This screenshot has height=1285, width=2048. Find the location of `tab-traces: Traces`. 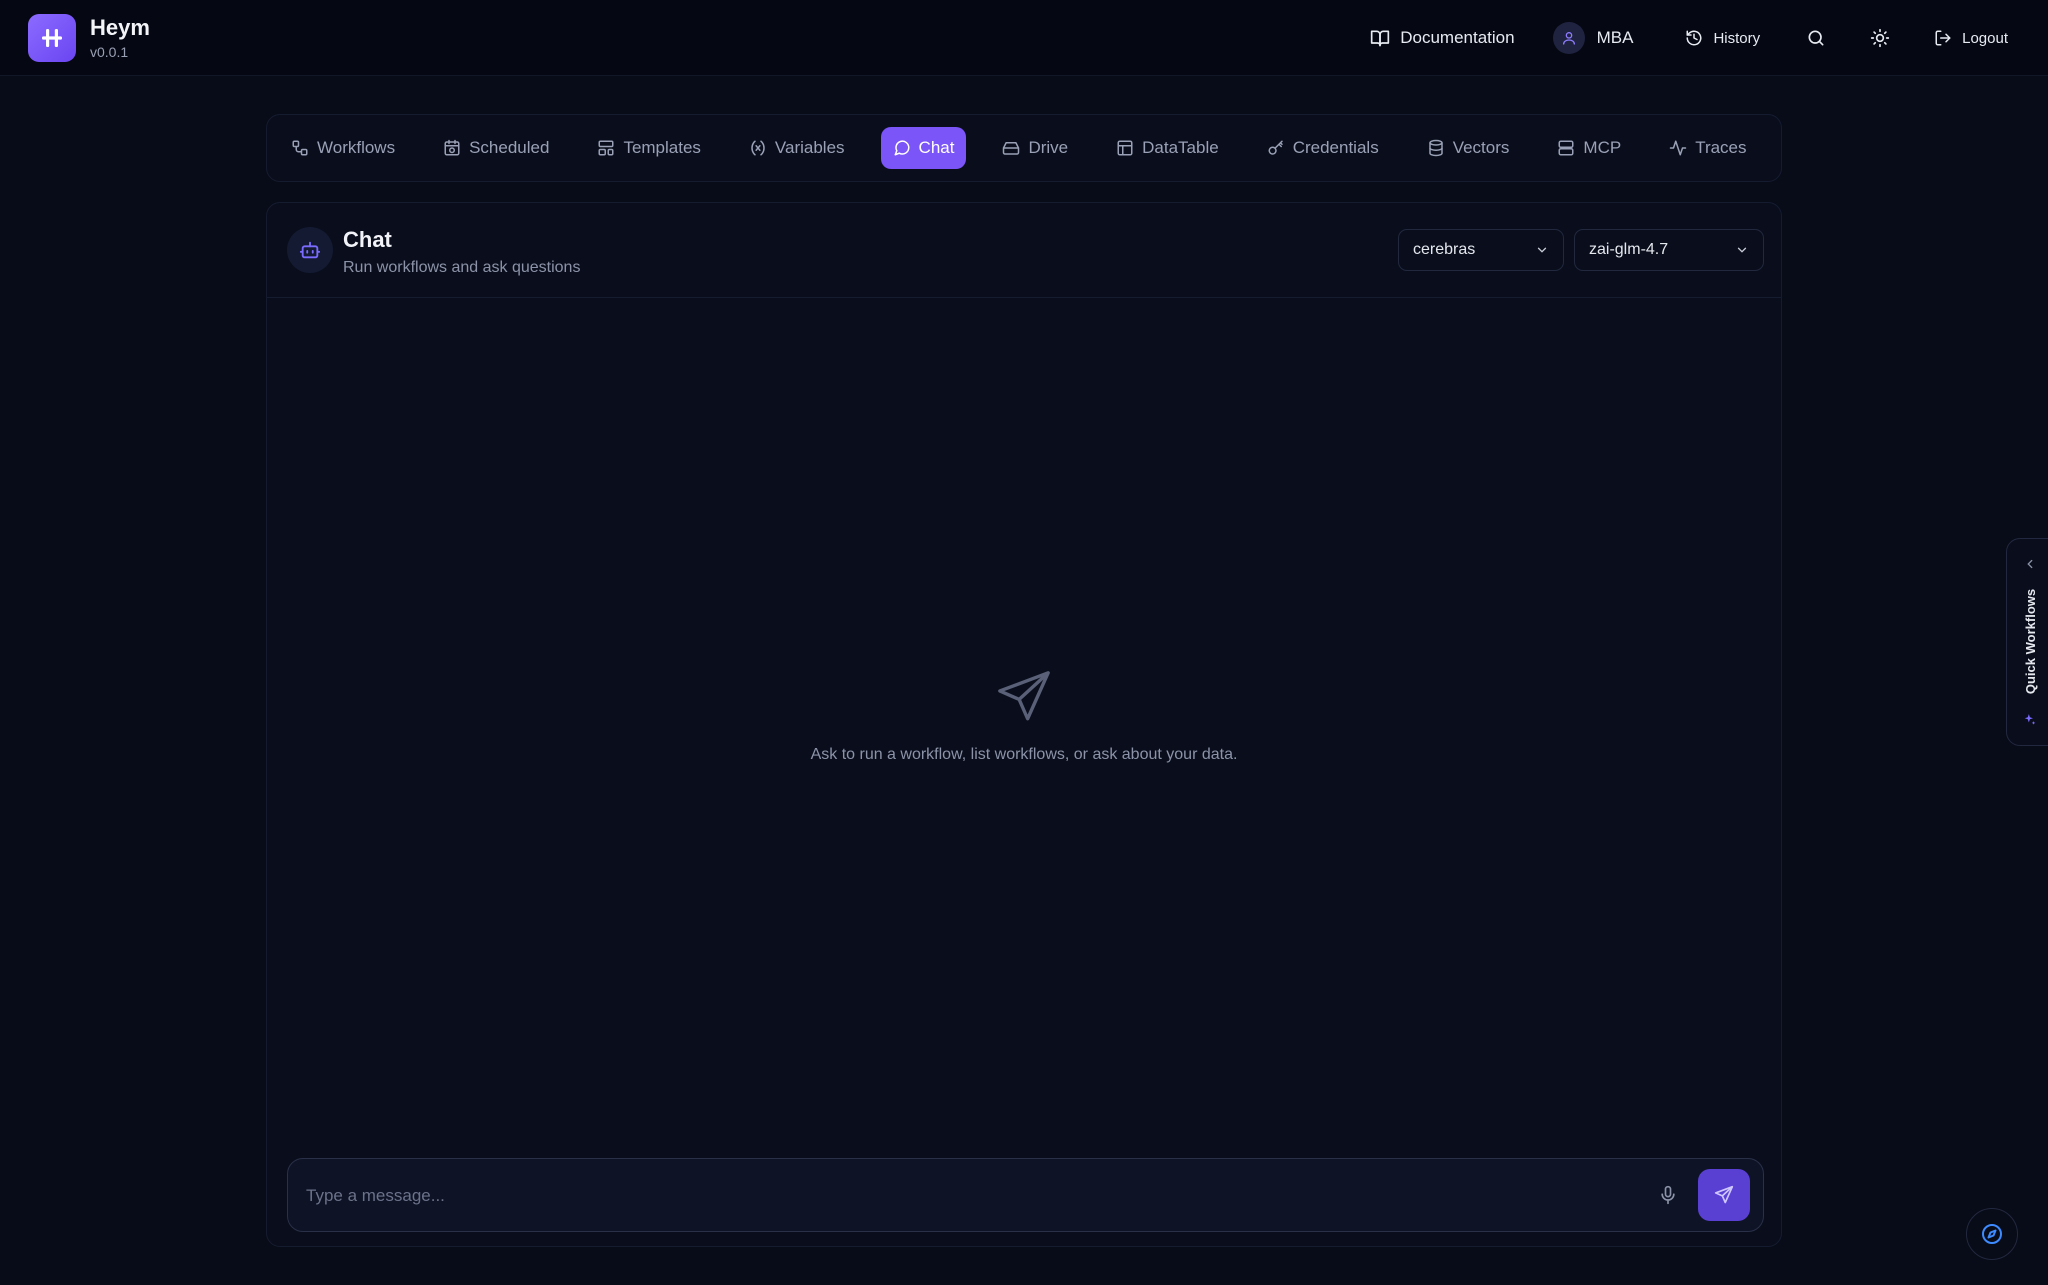

tab-traces: Traces is located at coordinates (1708, 148).